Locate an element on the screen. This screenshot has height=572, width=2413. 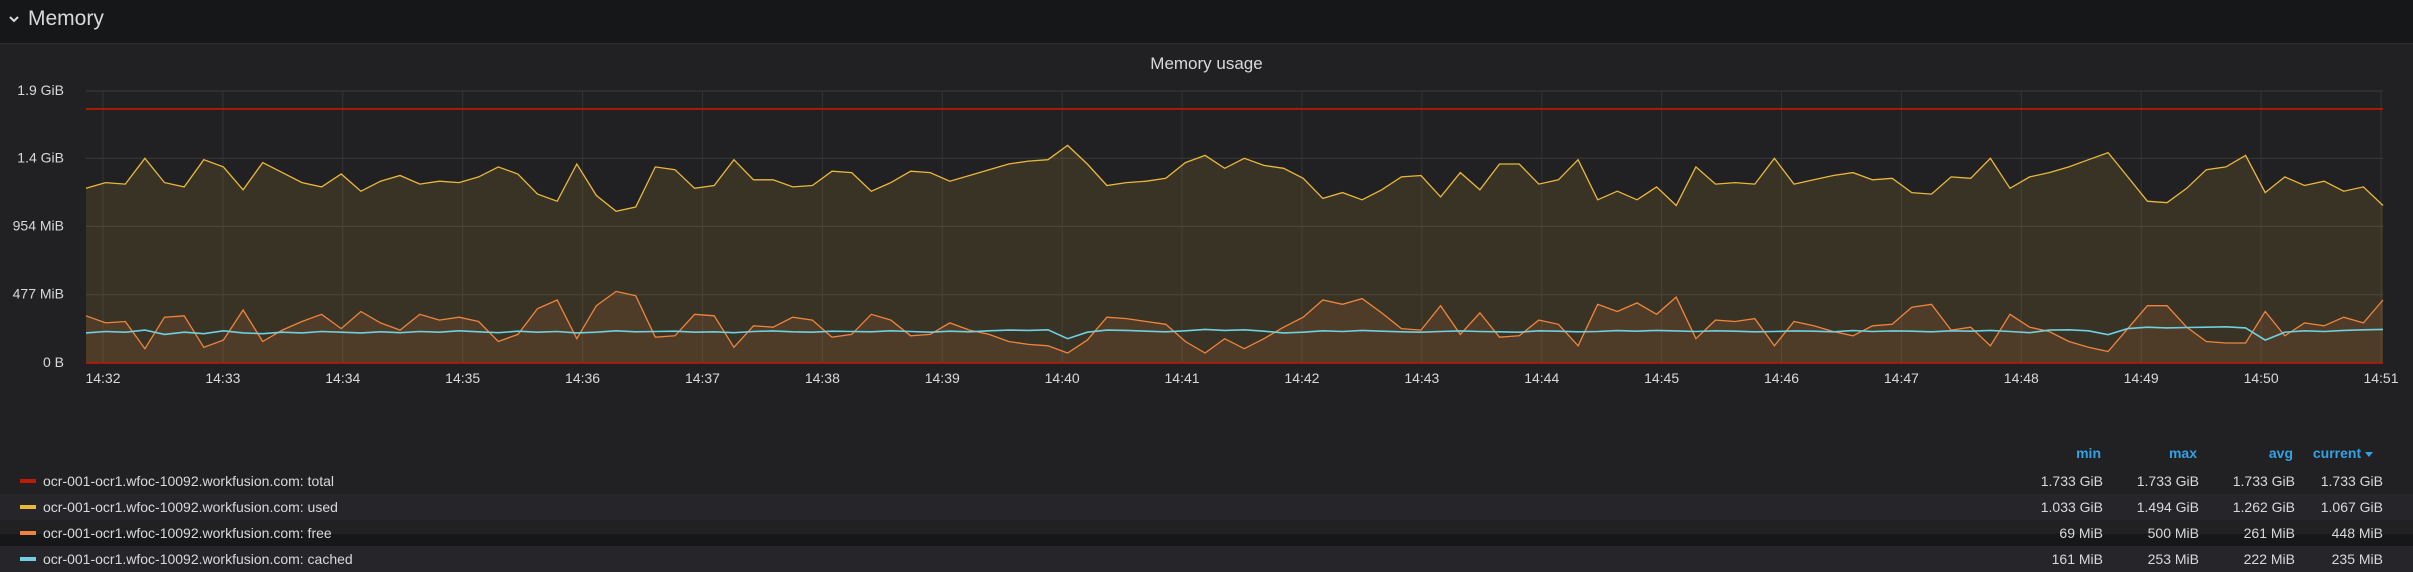
legend-col-current-label: current is located at coordinates (2337, 453).